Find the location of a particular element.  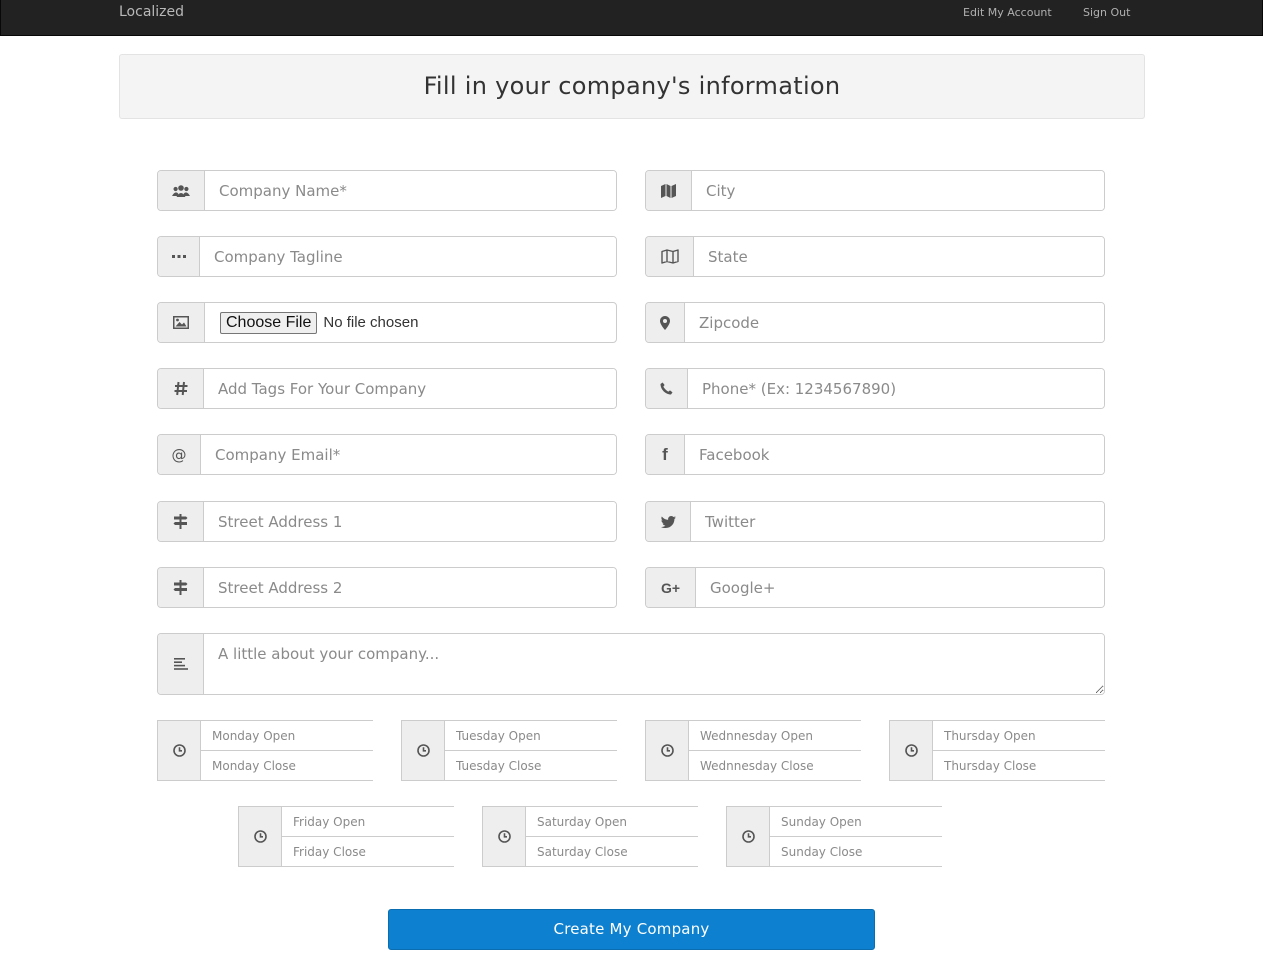

tuesday-open-input is located at coordinates (531, 736).